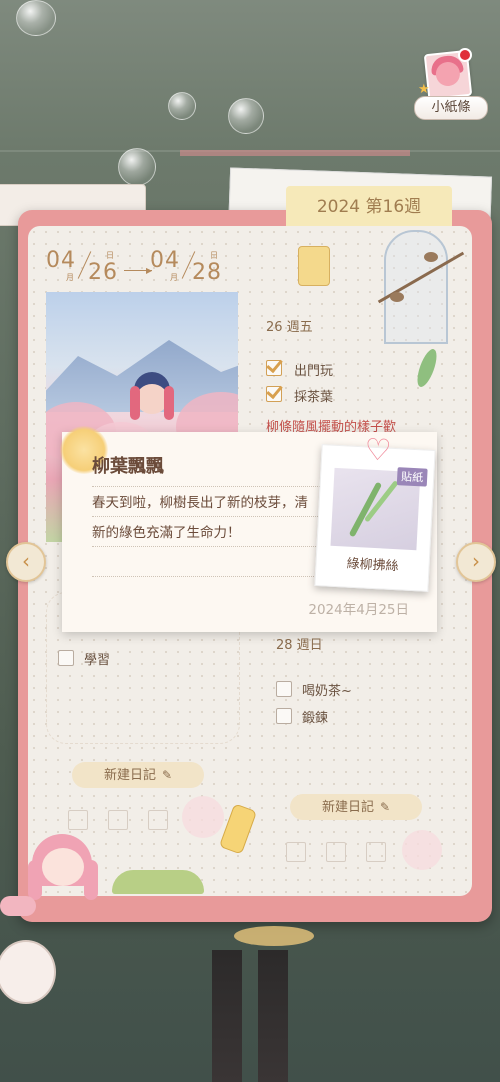  Describe the element at coordinates (97, 660) in the screenshot. I see `task-label: 學習` at that location.